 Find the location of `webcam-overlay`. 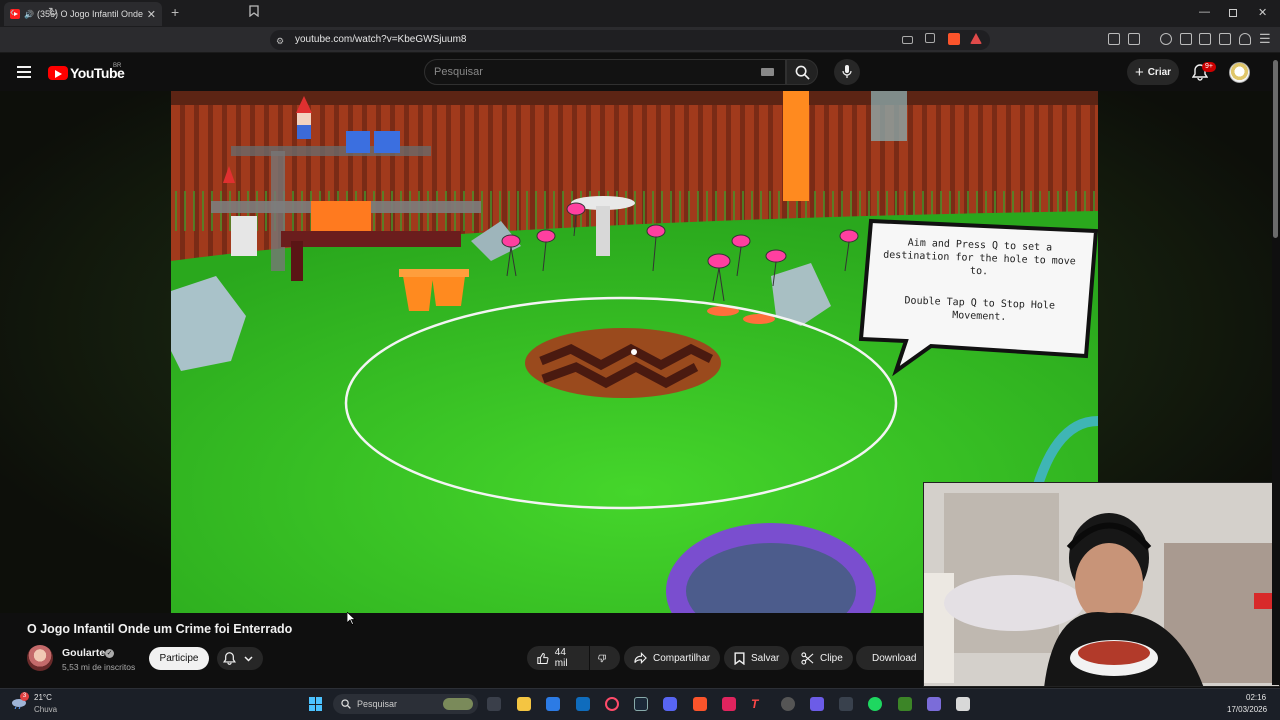

webcam-overlay is located at coordinates (1101, 584).